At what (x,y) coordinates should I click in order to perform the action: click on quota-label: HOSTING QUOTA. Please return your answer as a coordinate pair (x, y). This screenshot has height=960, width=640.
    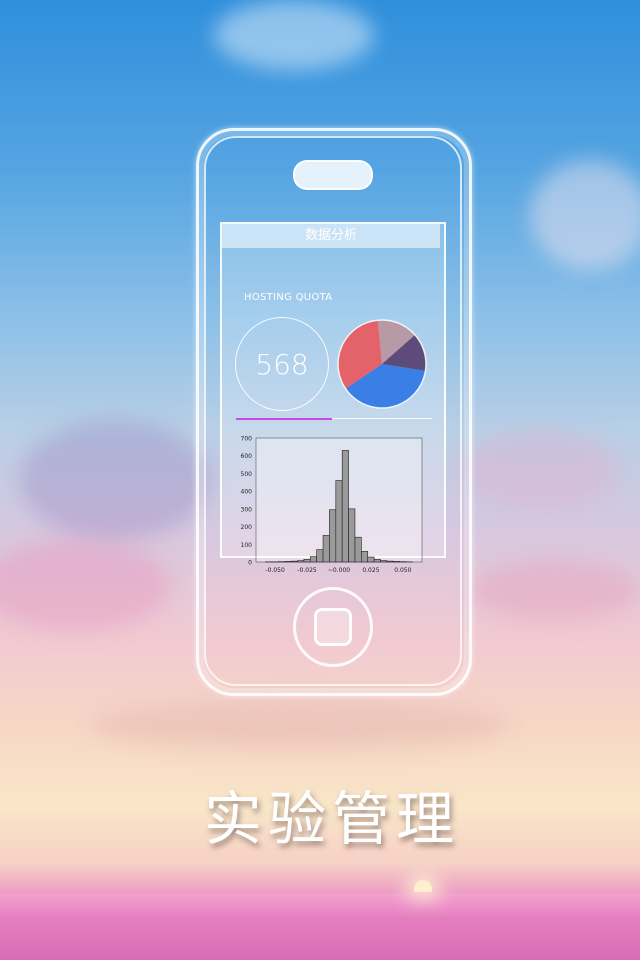
    Looking at the image, I should click on (288, 297).